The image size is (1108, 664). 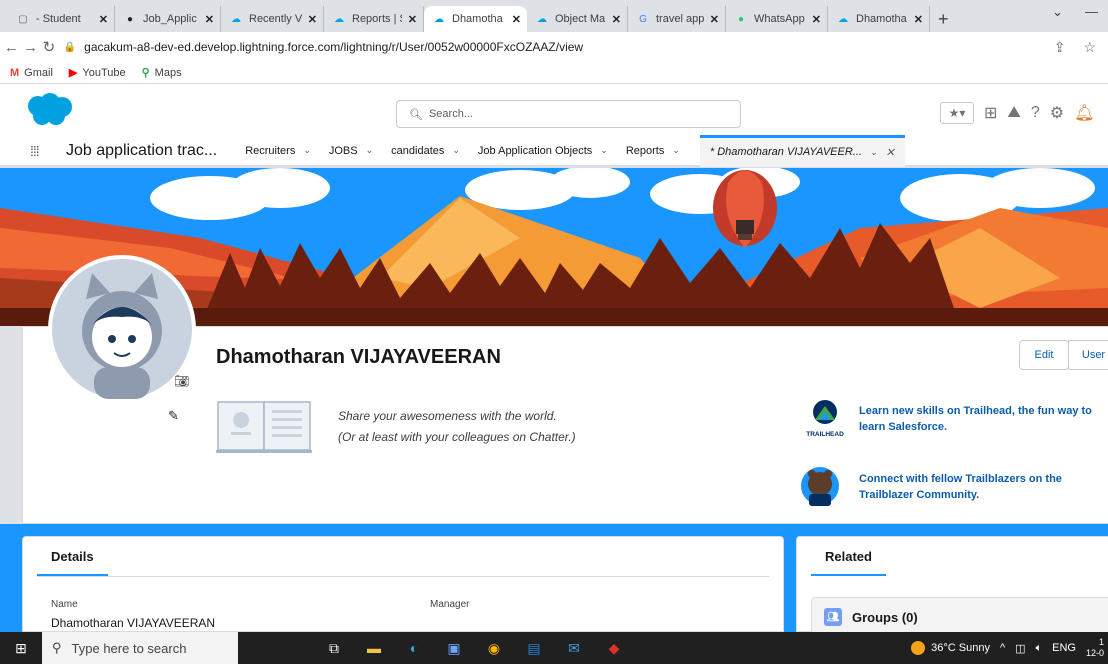 I want to click on browser-tab-title: Job_Applic, so click(x=170, y=19).